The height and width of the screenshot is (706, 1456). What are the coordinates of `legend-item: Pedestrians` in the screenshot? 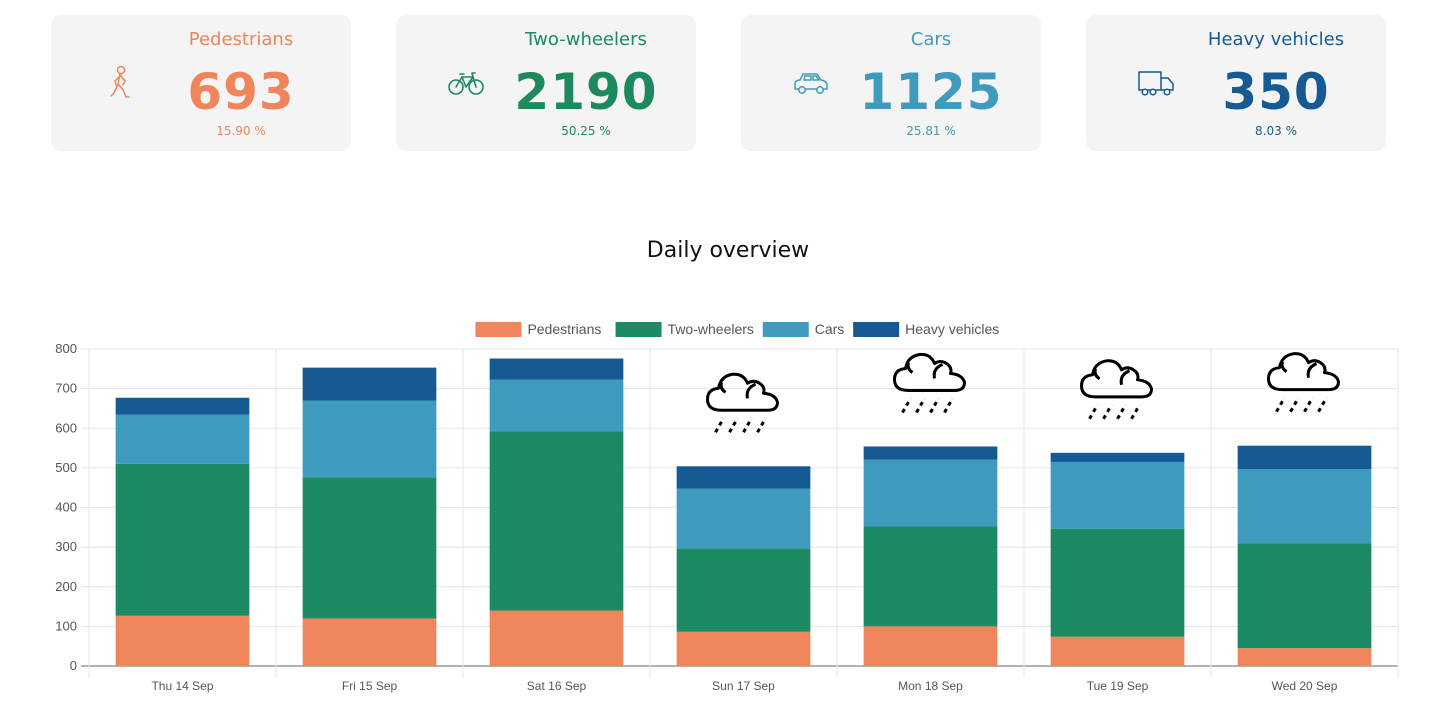 It's located at (538, 329).